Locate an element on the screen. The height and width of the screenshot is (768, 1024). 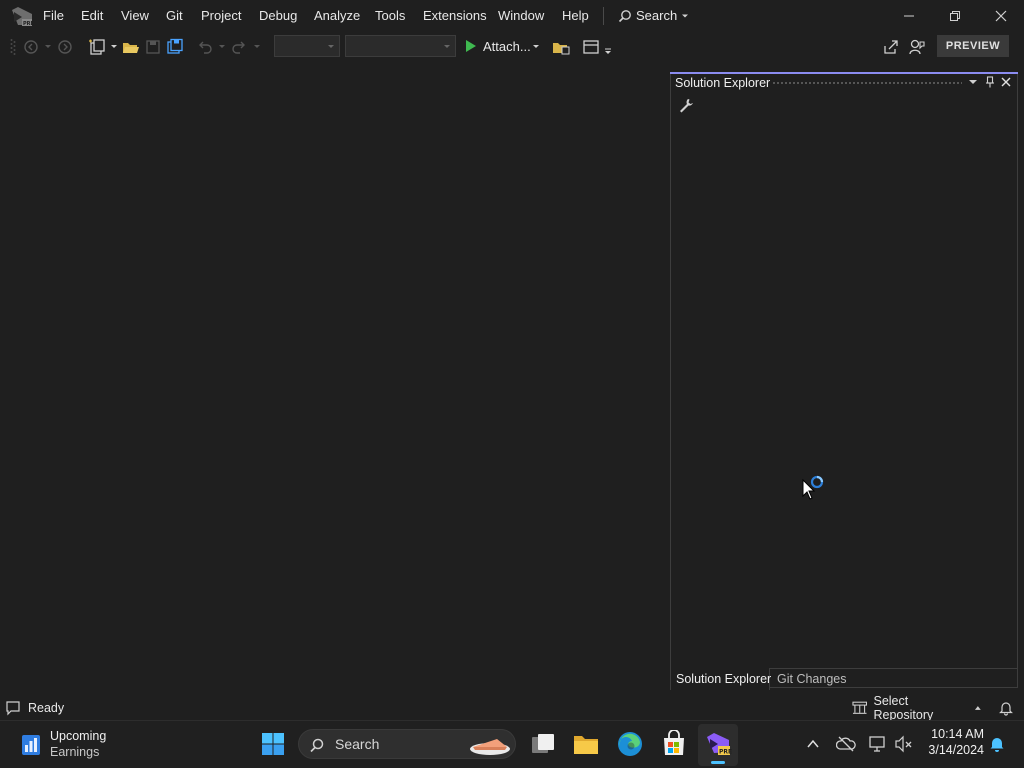
busy-cursor-icon is located at coordinates (813, 487).